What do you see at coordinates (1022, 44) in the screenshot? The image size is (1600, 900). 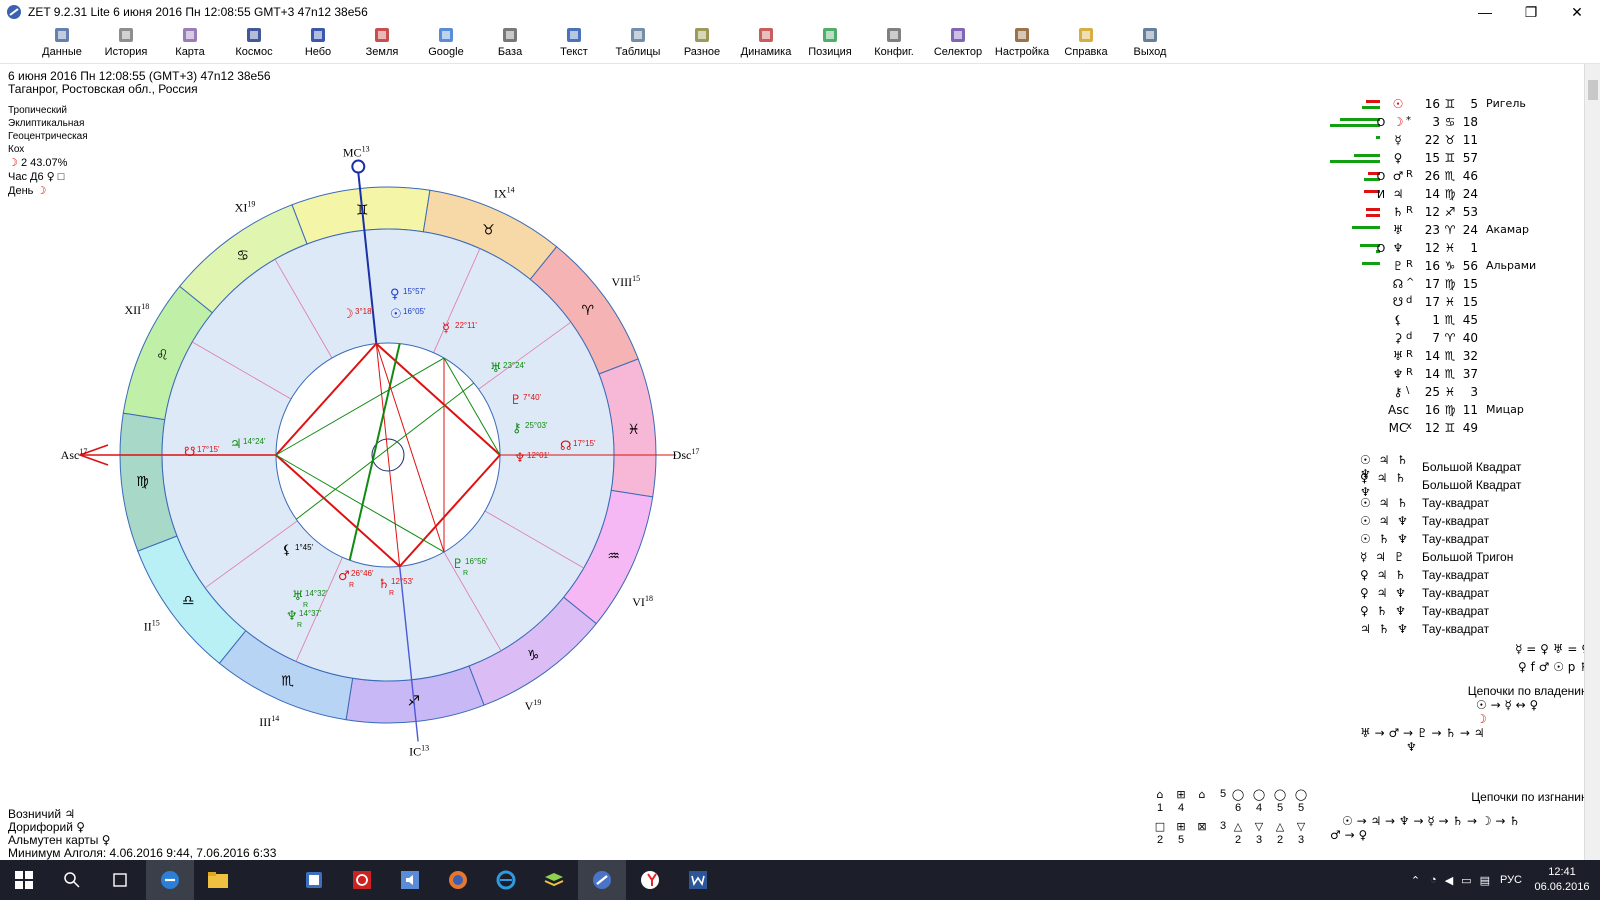 I see `toolbar-settings-button: Настройка` at bounding box center [1022, 44].